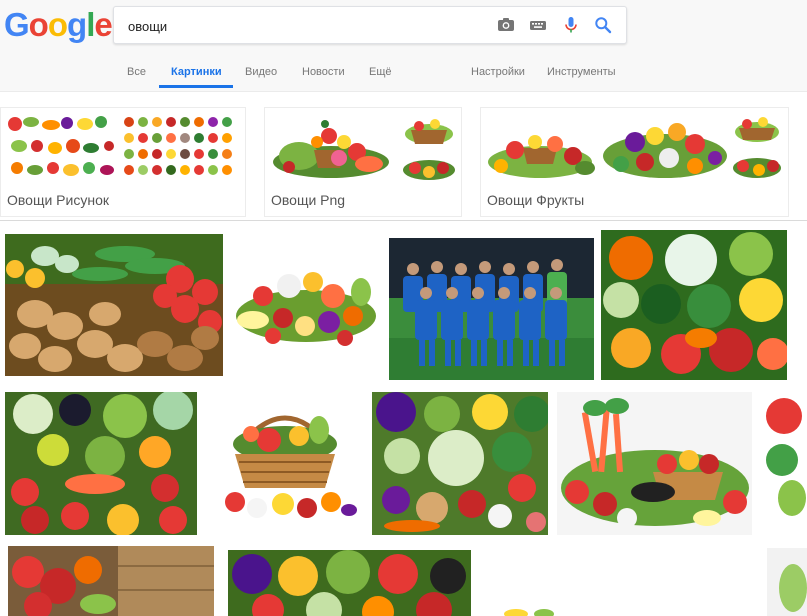 The image size is (807, 616). I want to click on divider, so click(403, 220).